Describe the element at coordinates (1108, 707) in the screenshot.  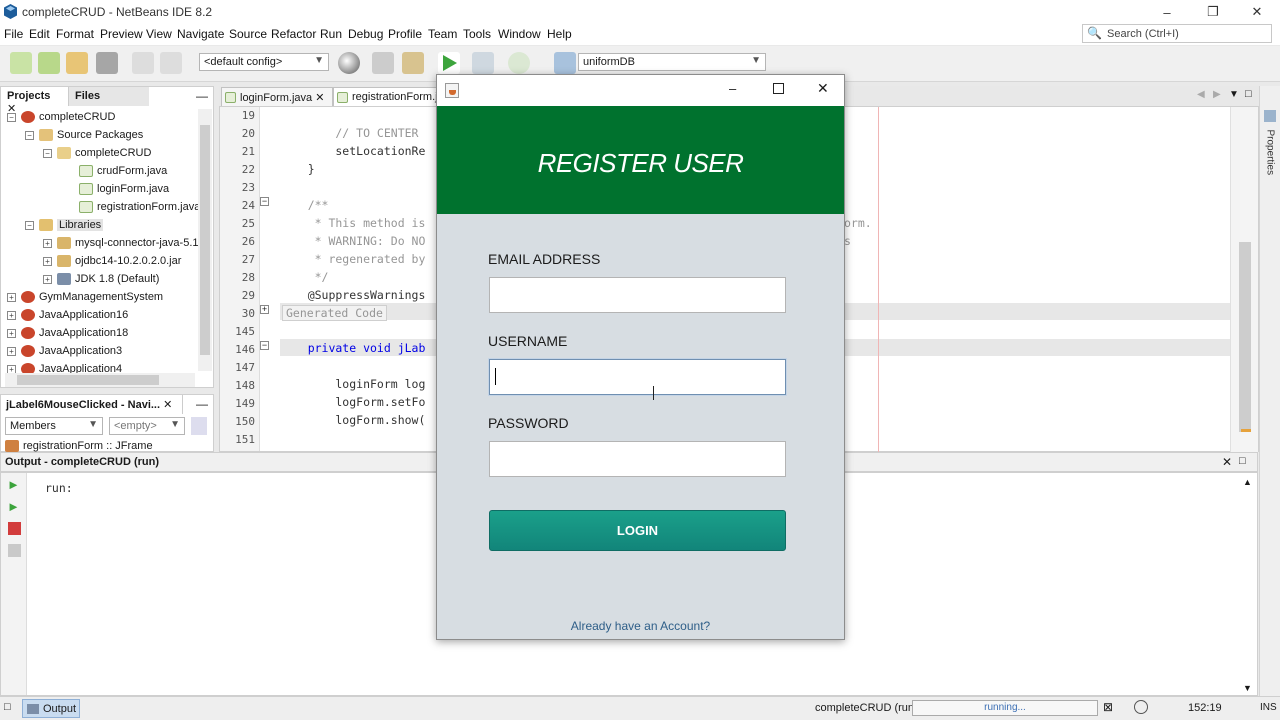
I see `cancel-task-icon: ⊠` at that location.